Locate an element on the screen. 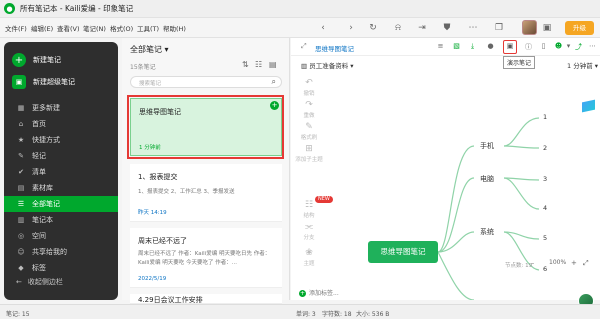 This screenshot has height=319, width=600. search-input: 搜索笔记 ⌕ is located at coordinates (206, 82).